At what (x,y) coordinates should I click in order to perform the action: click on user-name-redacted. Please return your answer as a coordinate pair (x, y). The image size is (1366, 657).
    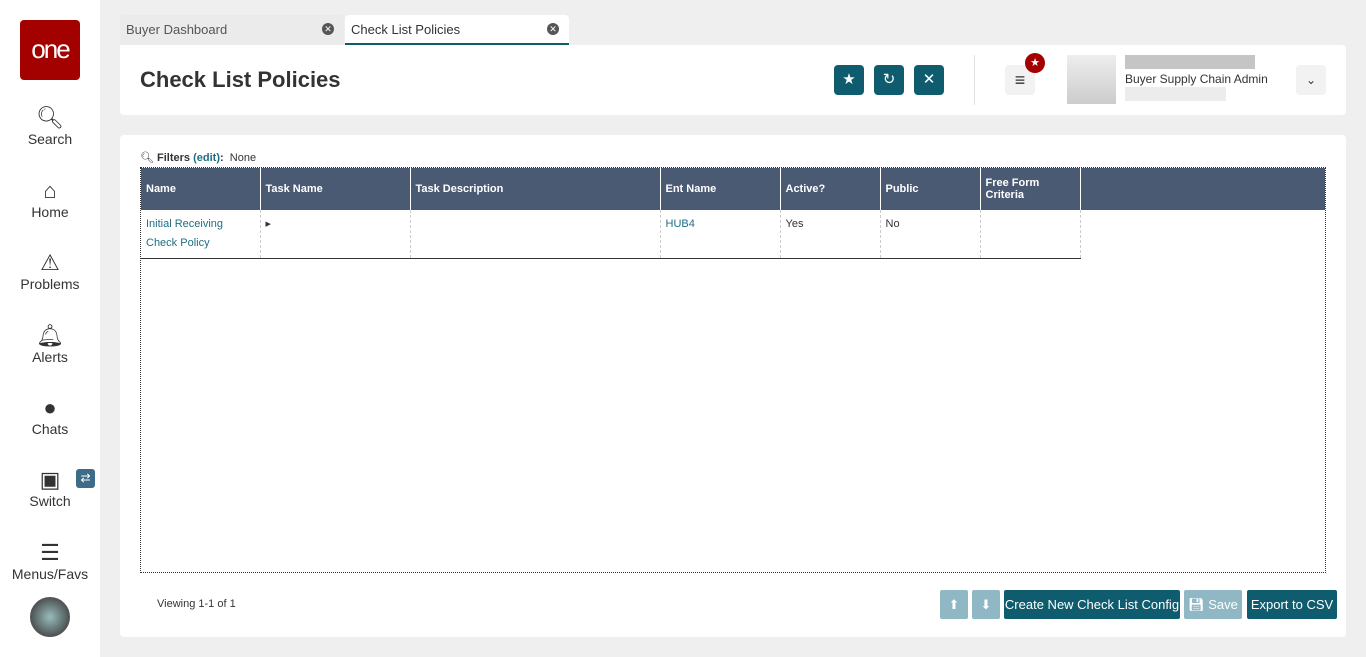
    Looking at the image, I should click on (1190, 62).